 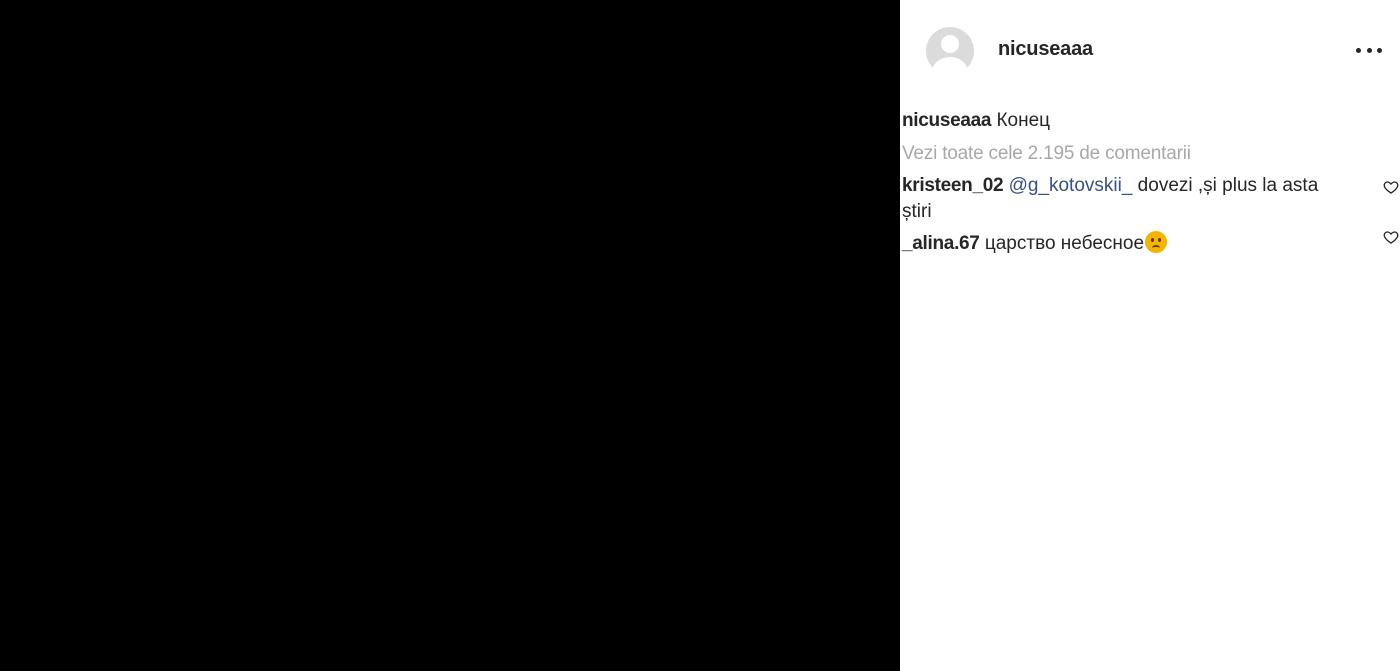 I want to click on more-options-icon, so click(x=1369, y=50).